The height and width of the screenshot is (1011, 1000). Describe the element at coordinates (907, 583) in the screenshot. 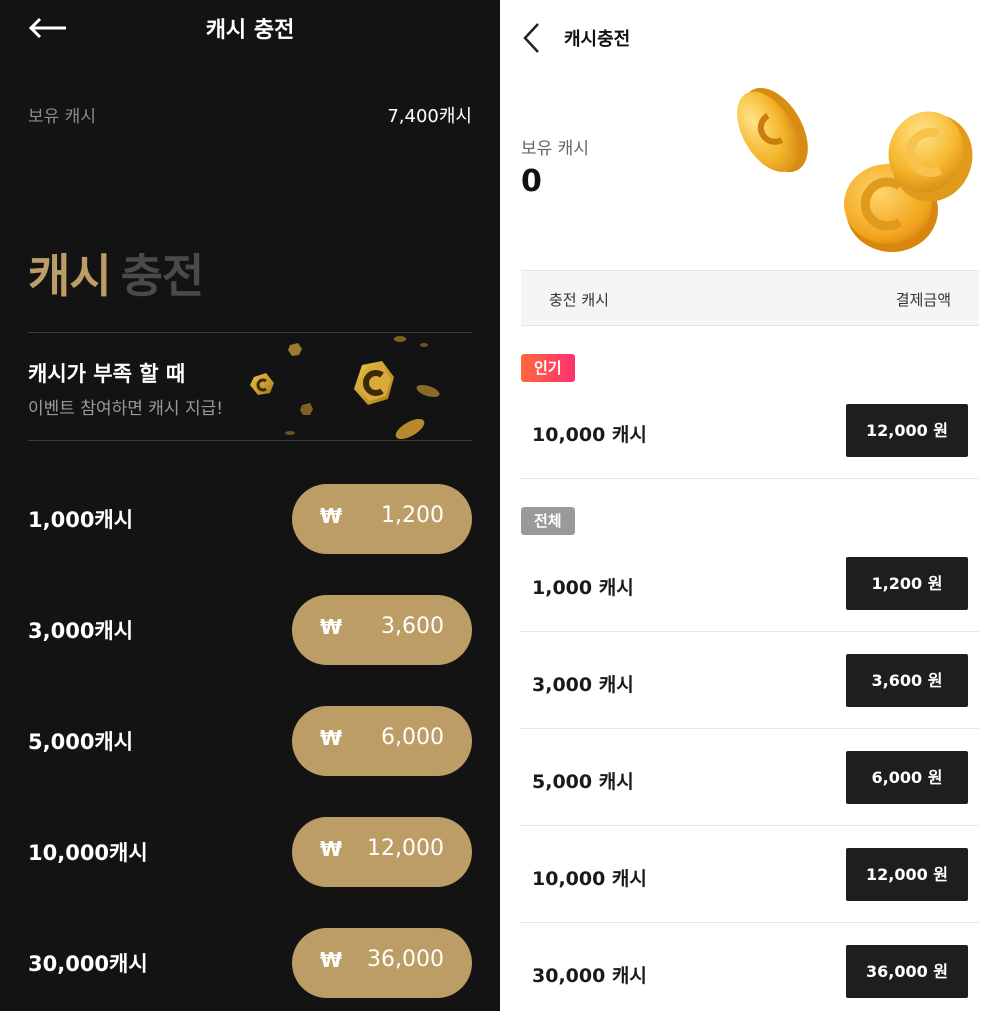

I see `buy-button: 1,200 원` at that location.